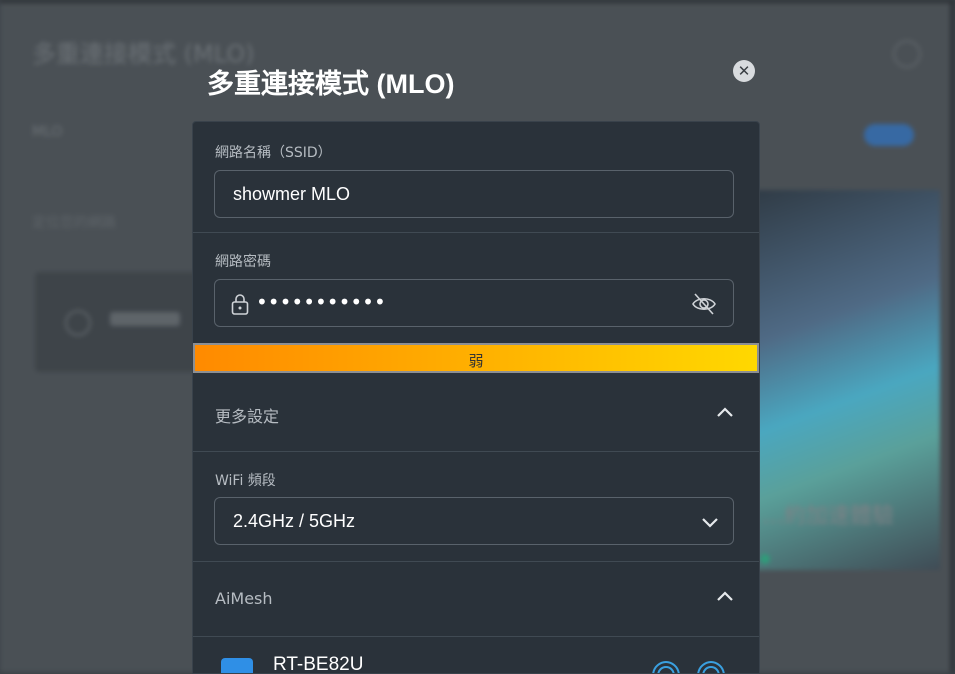 This screenshot has width=955, height=674. I want to click on more-settings-row: 更多設定, so click(476, 412).